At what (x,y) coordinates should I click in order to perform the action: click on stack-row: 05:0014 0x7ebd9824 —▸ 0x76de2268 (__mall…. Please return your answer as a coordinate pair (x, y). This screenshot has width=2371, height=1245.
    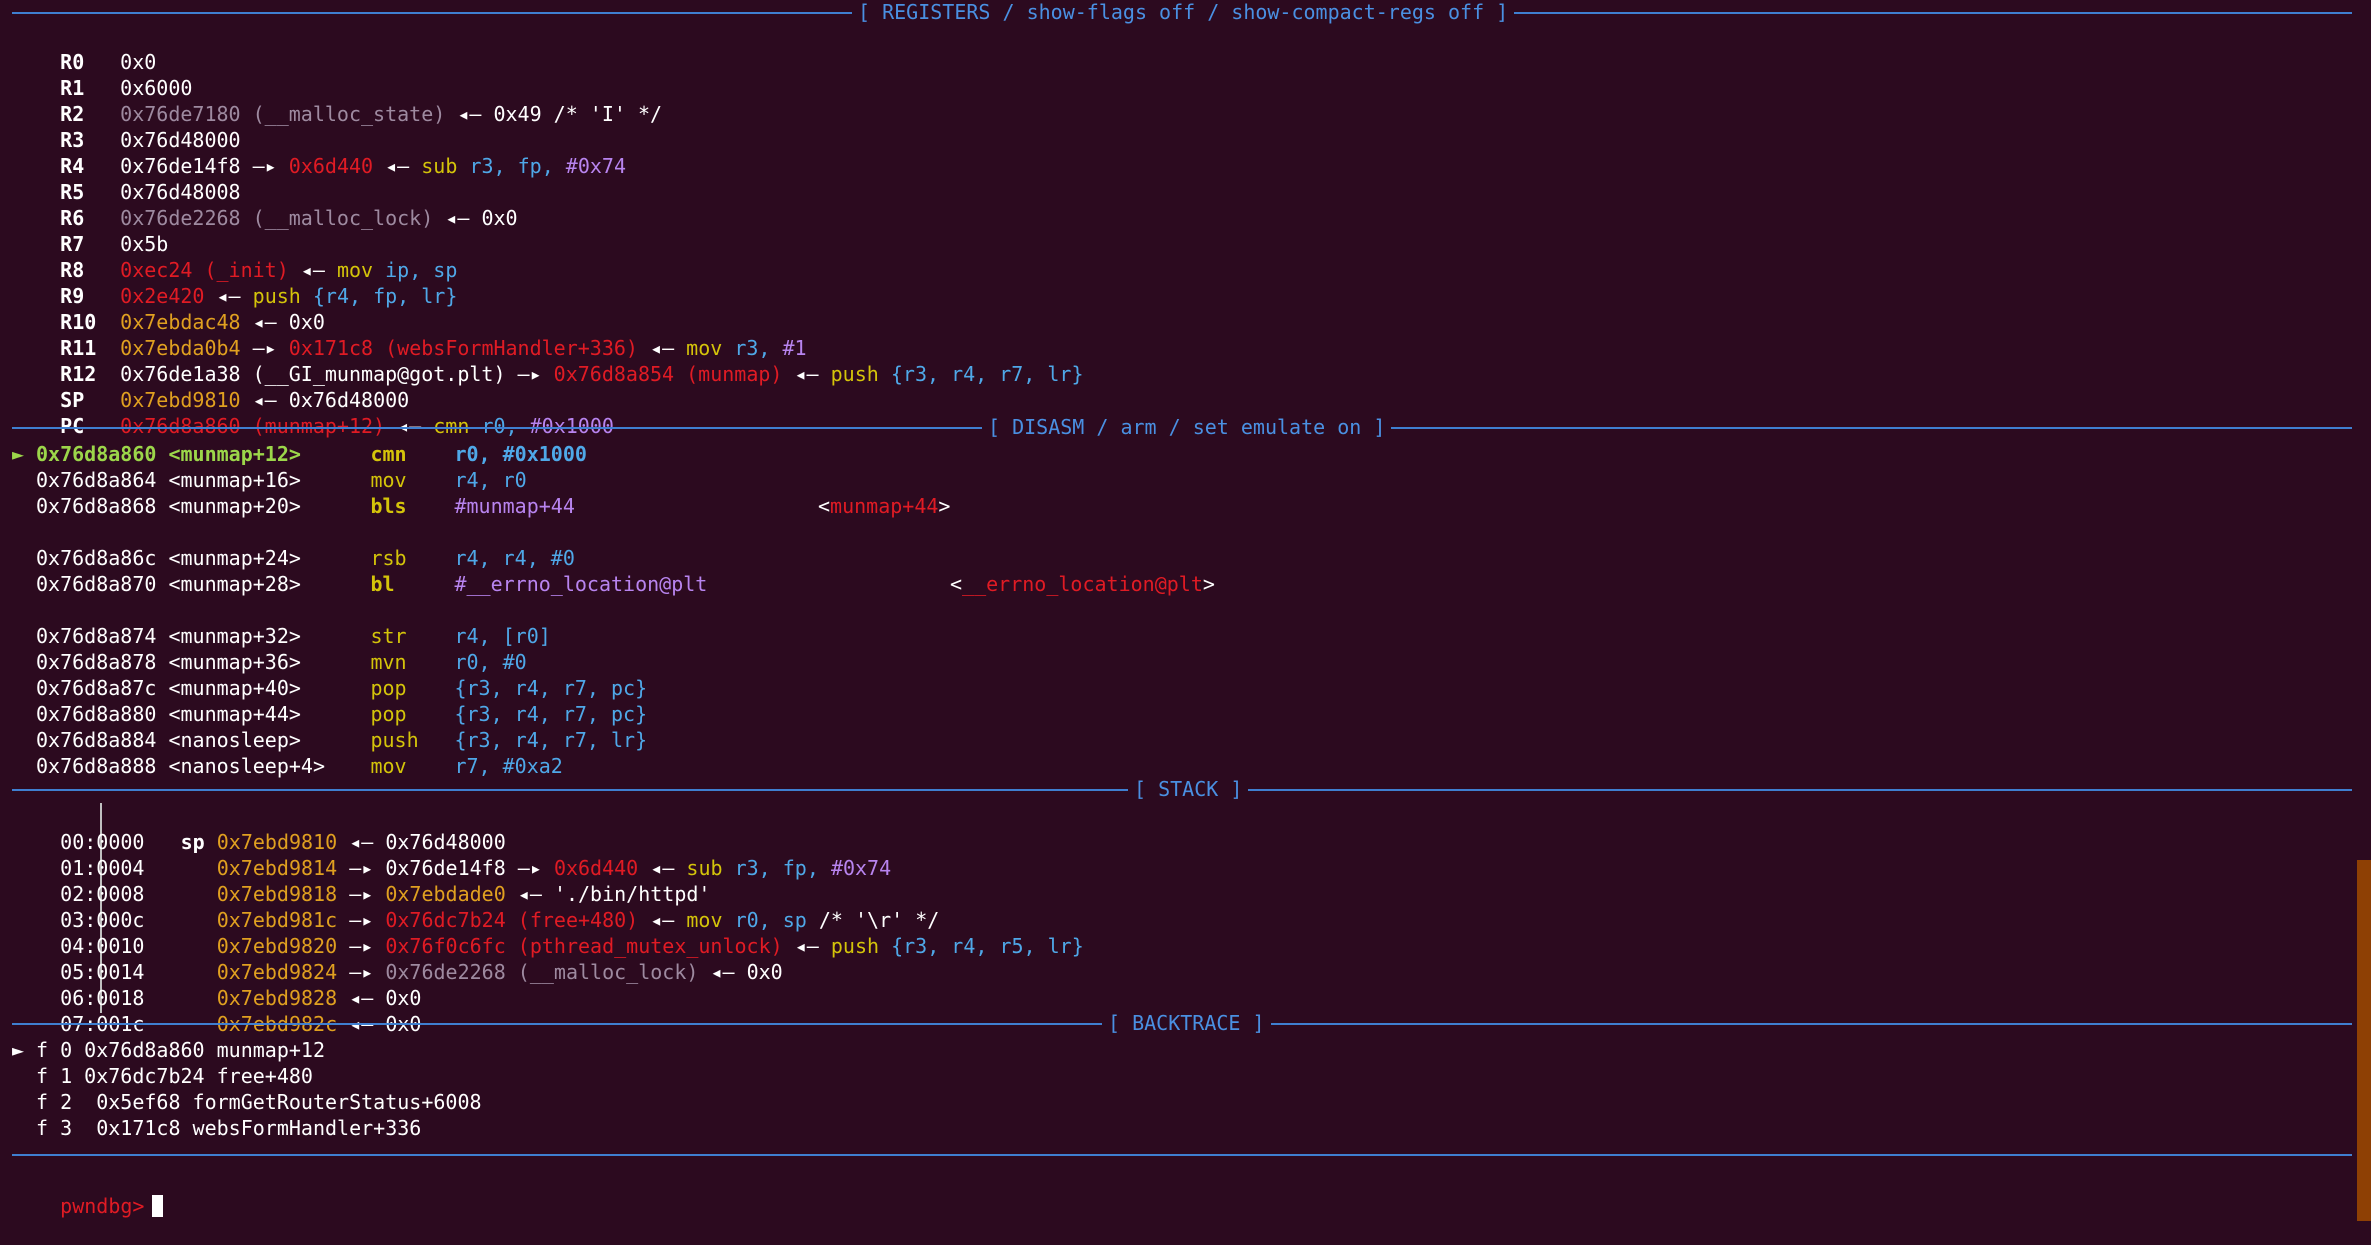
    Looking at the image, I should click on (421, 972).